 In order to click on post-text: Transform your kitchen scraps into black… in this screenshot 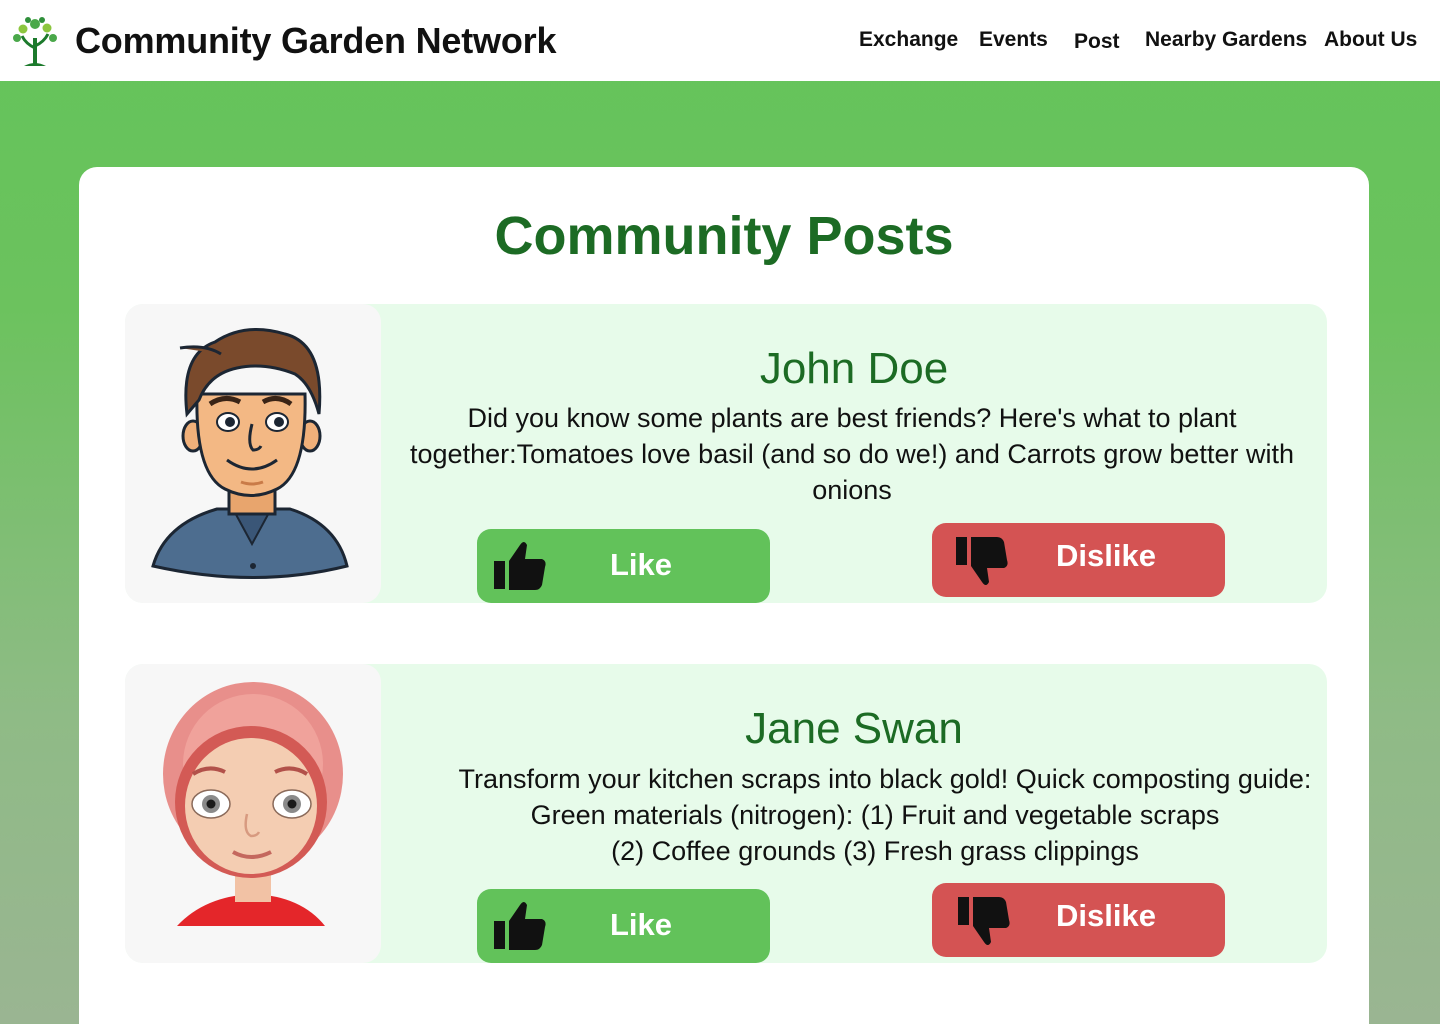, I will do `click(875, 815)`.